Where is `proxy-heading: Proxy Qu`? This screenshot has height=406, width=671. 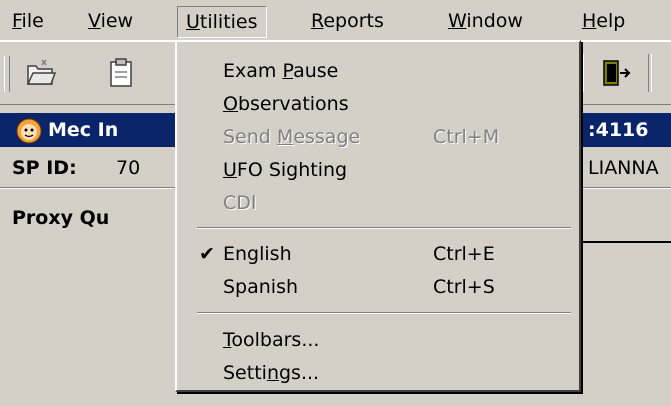
proxy-heading: Proxy Qu is located at coordinates (61, 218).